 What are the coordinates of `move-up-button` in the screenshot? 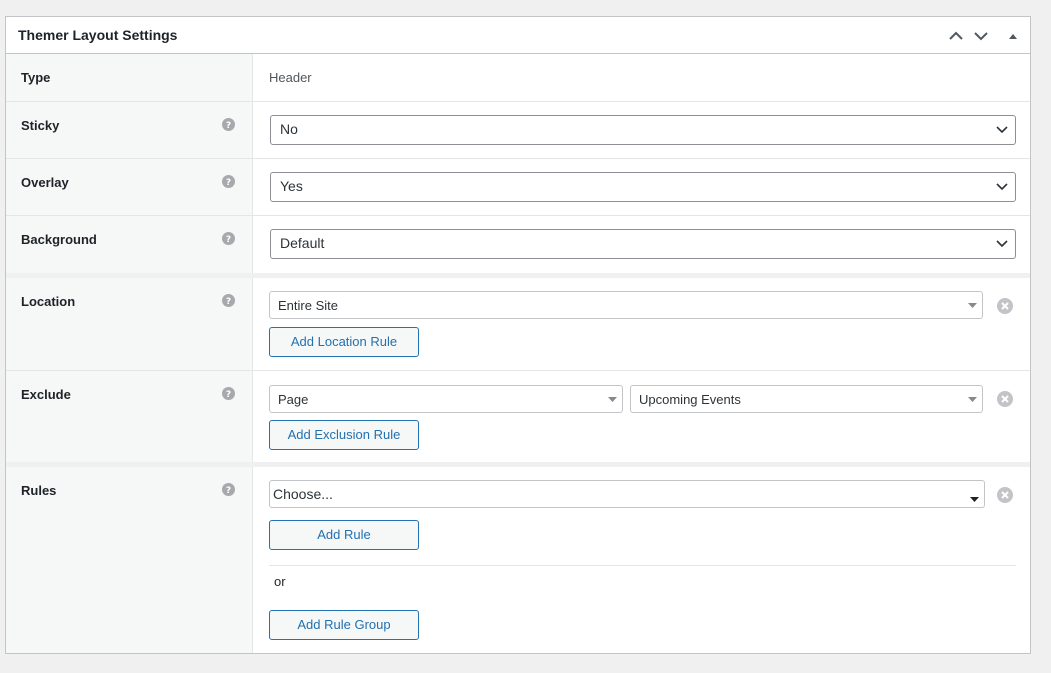 It's located at (956, 36).